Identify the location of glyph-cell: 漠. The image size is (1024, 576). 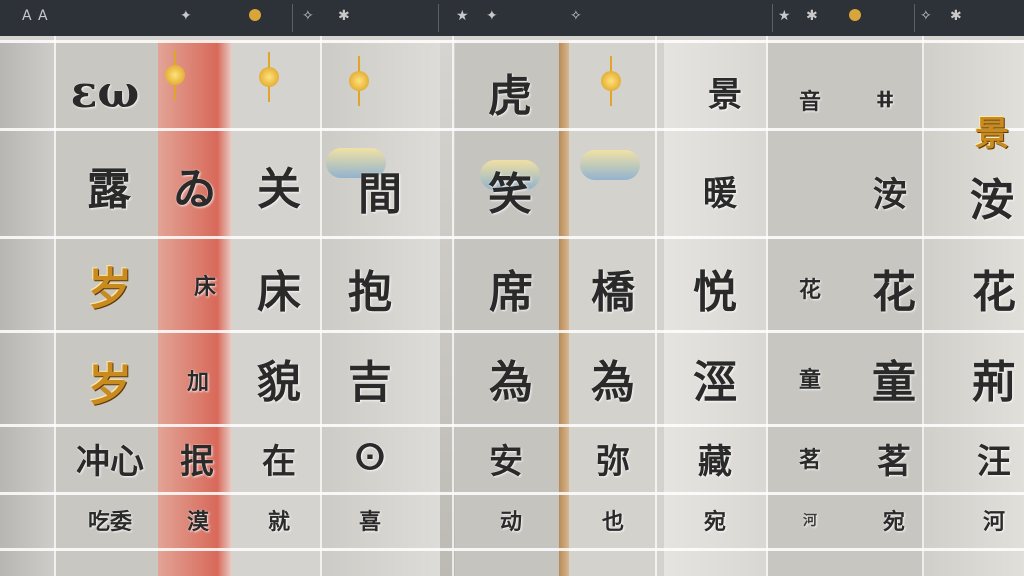
(198, 520).